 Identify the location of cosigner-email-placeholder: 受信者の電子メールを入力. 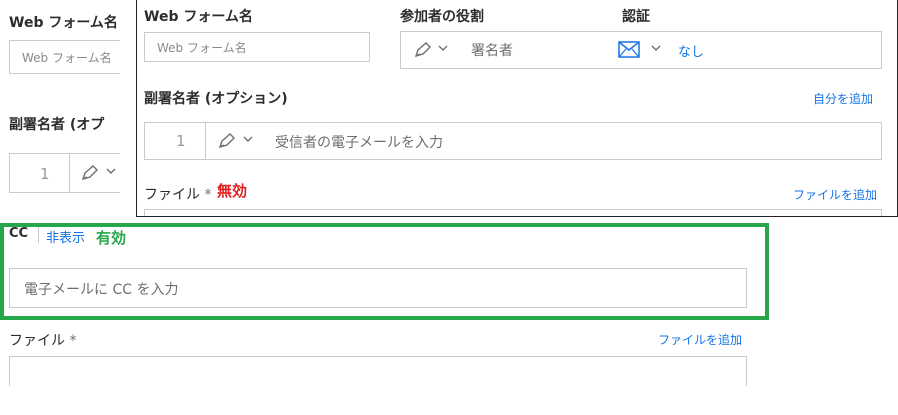
(359, 143).